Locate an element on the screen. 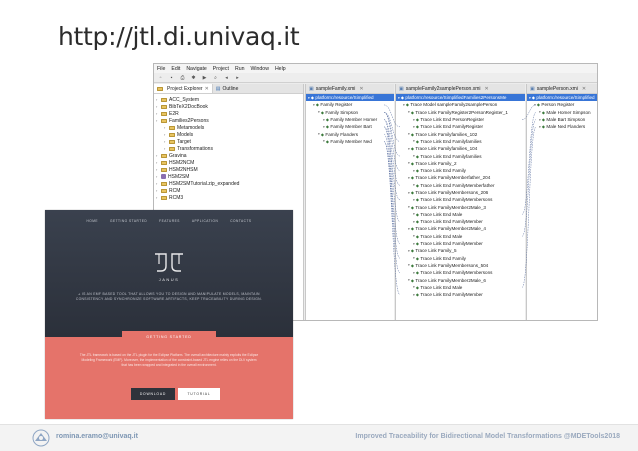 This screenshot has height=451, width=638. model-tree-row: ▾ ◆ Family Register is located at coordinates (350, 104).